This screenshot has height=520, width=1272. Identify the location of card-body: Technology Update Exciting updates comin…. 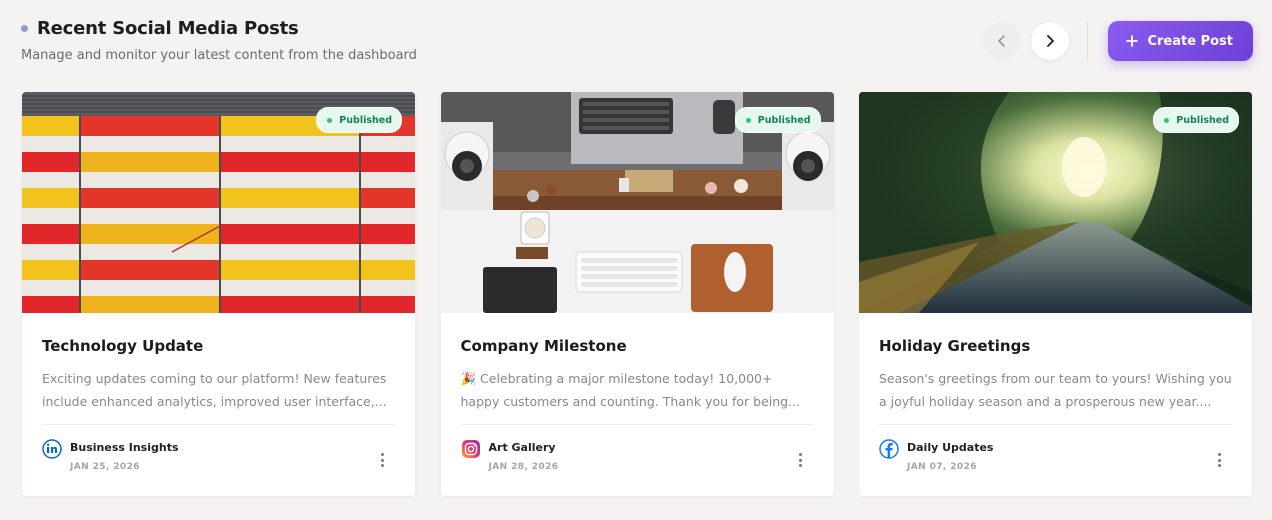
(218, 363).